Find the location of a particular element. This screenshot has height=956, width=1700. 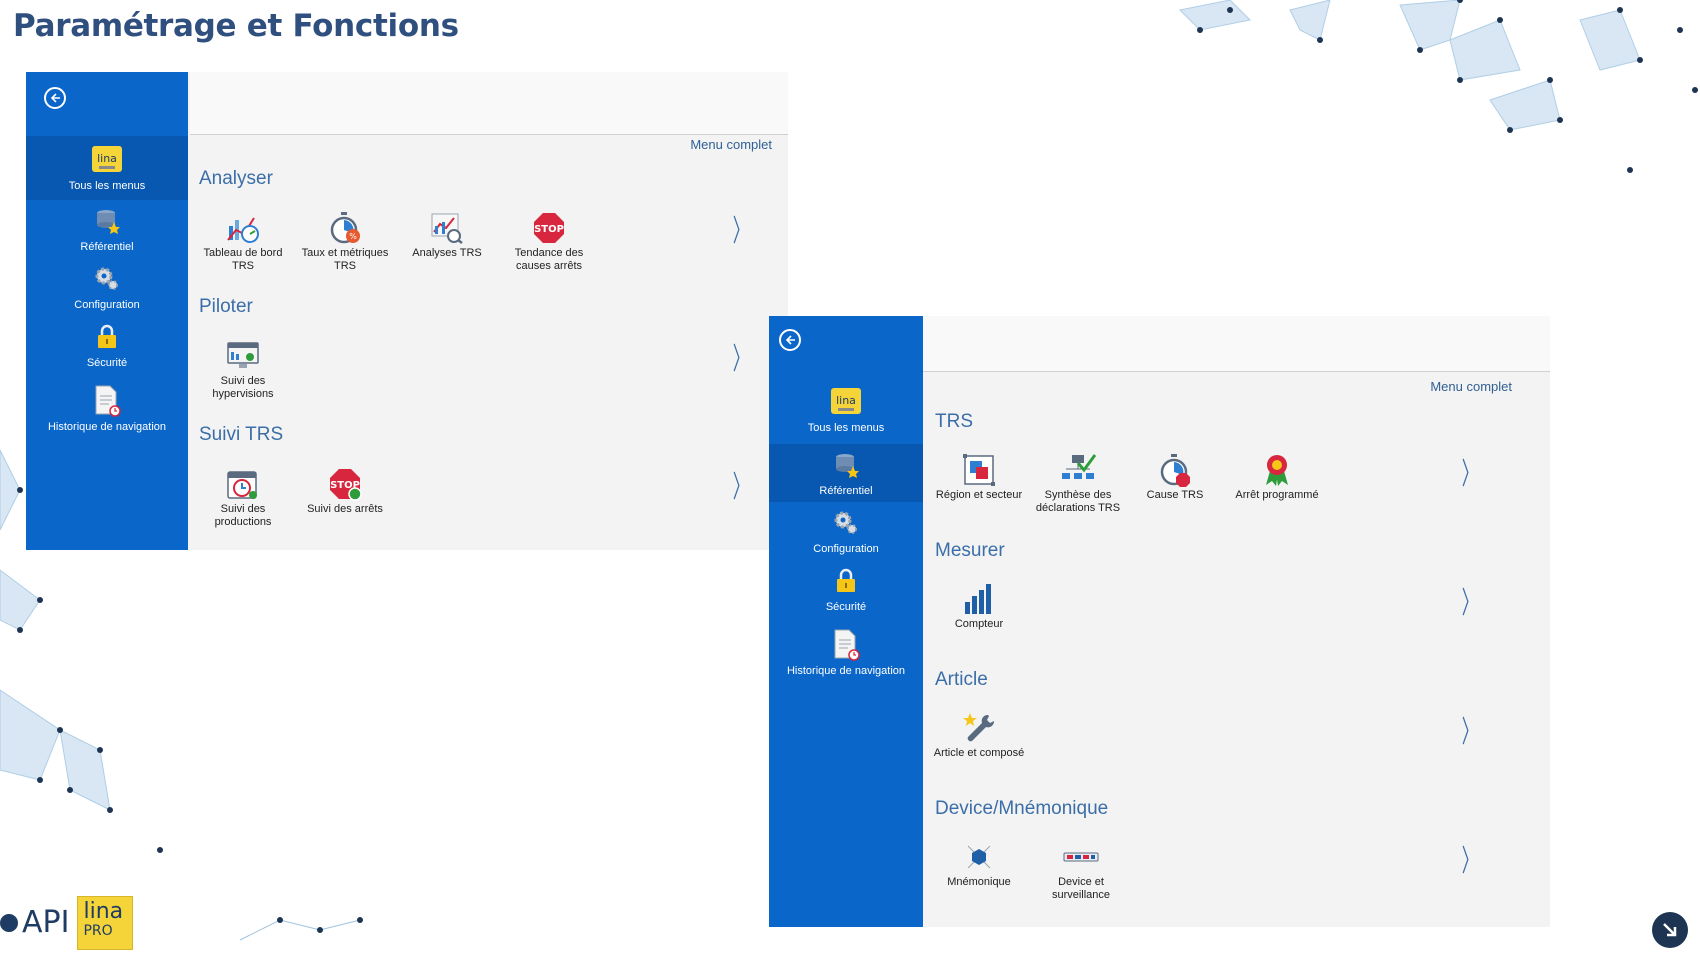

award-ribbon-icon is located at coordinates (1277, 470).